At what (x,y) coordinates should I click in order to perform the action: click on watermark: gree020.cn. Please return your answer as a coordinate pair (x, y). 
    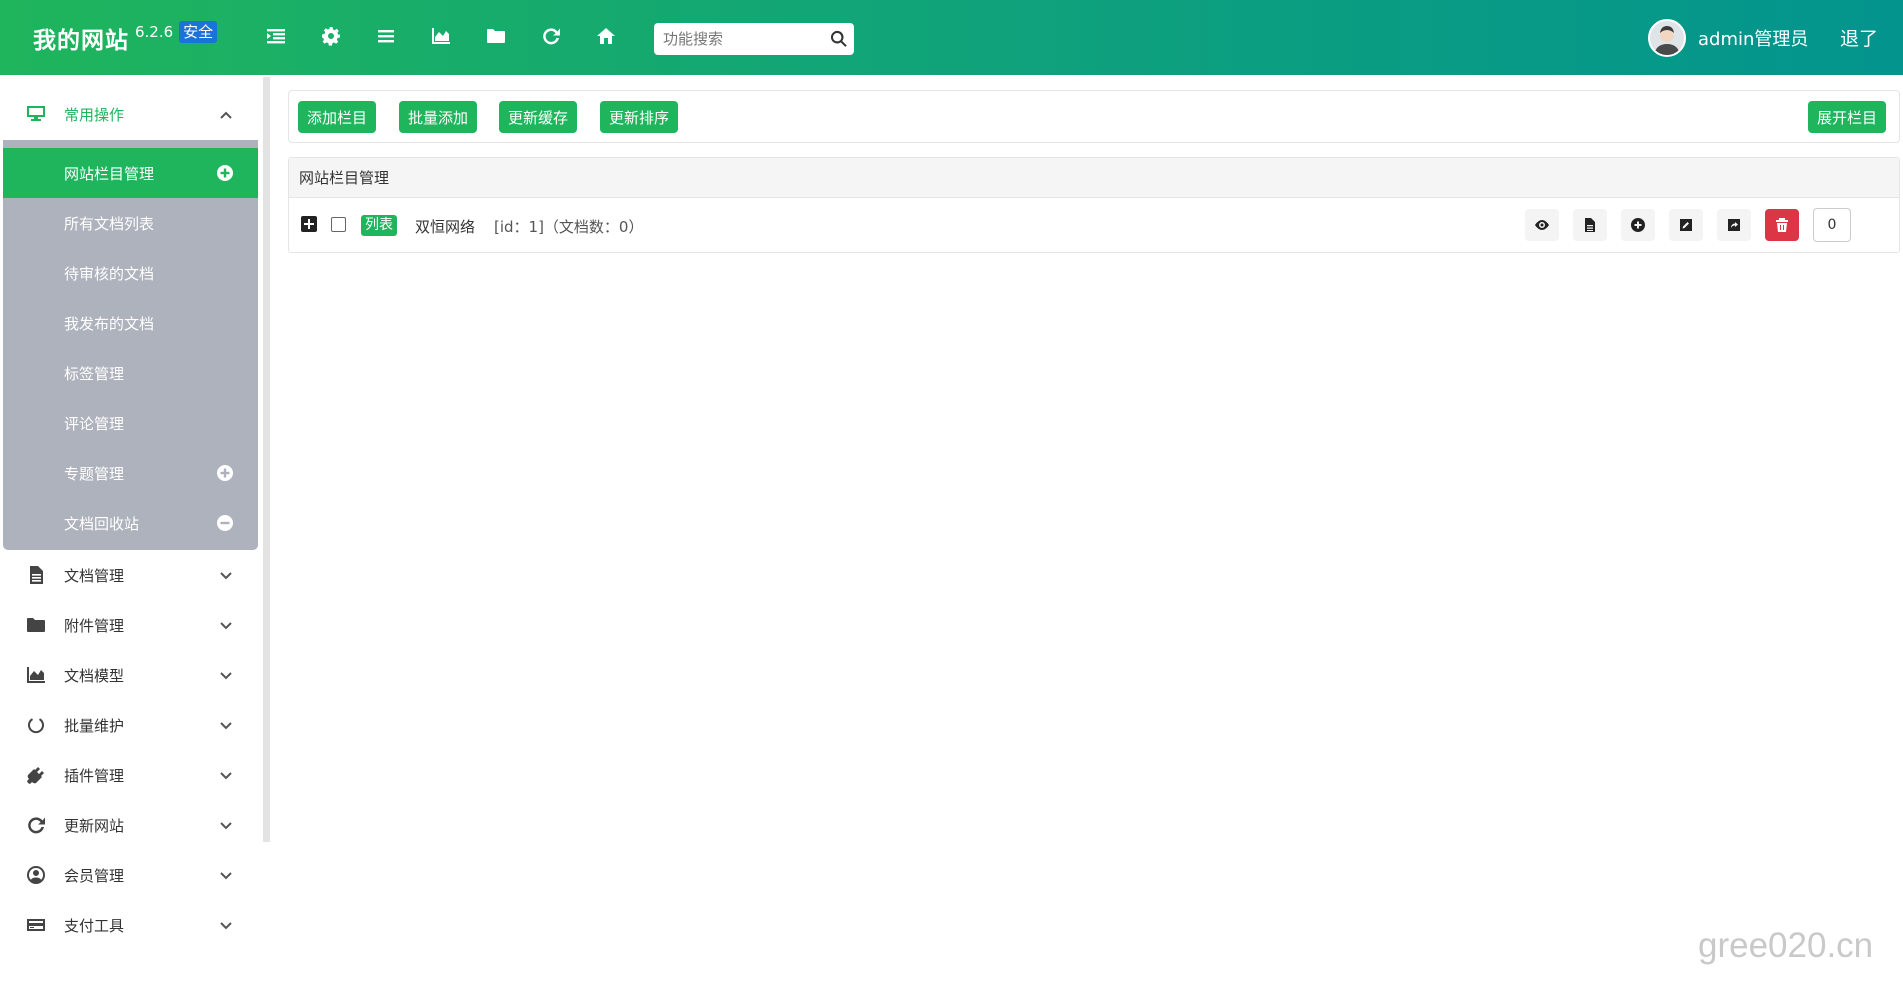
    Looking at the image, I should click on (1786, 945).